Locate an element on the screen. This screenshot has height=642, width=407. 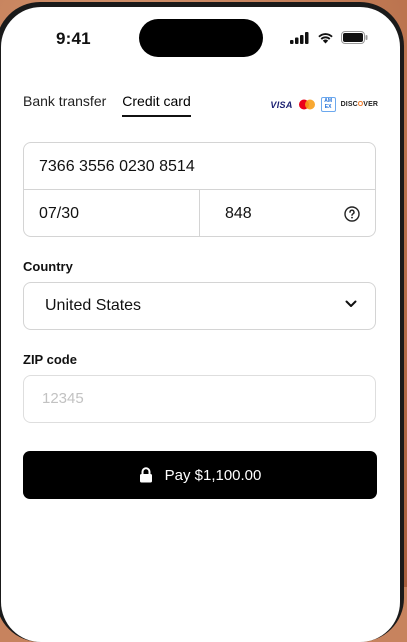
pay-button: Pay $1,100.00 is located at coordinates (200, 475).